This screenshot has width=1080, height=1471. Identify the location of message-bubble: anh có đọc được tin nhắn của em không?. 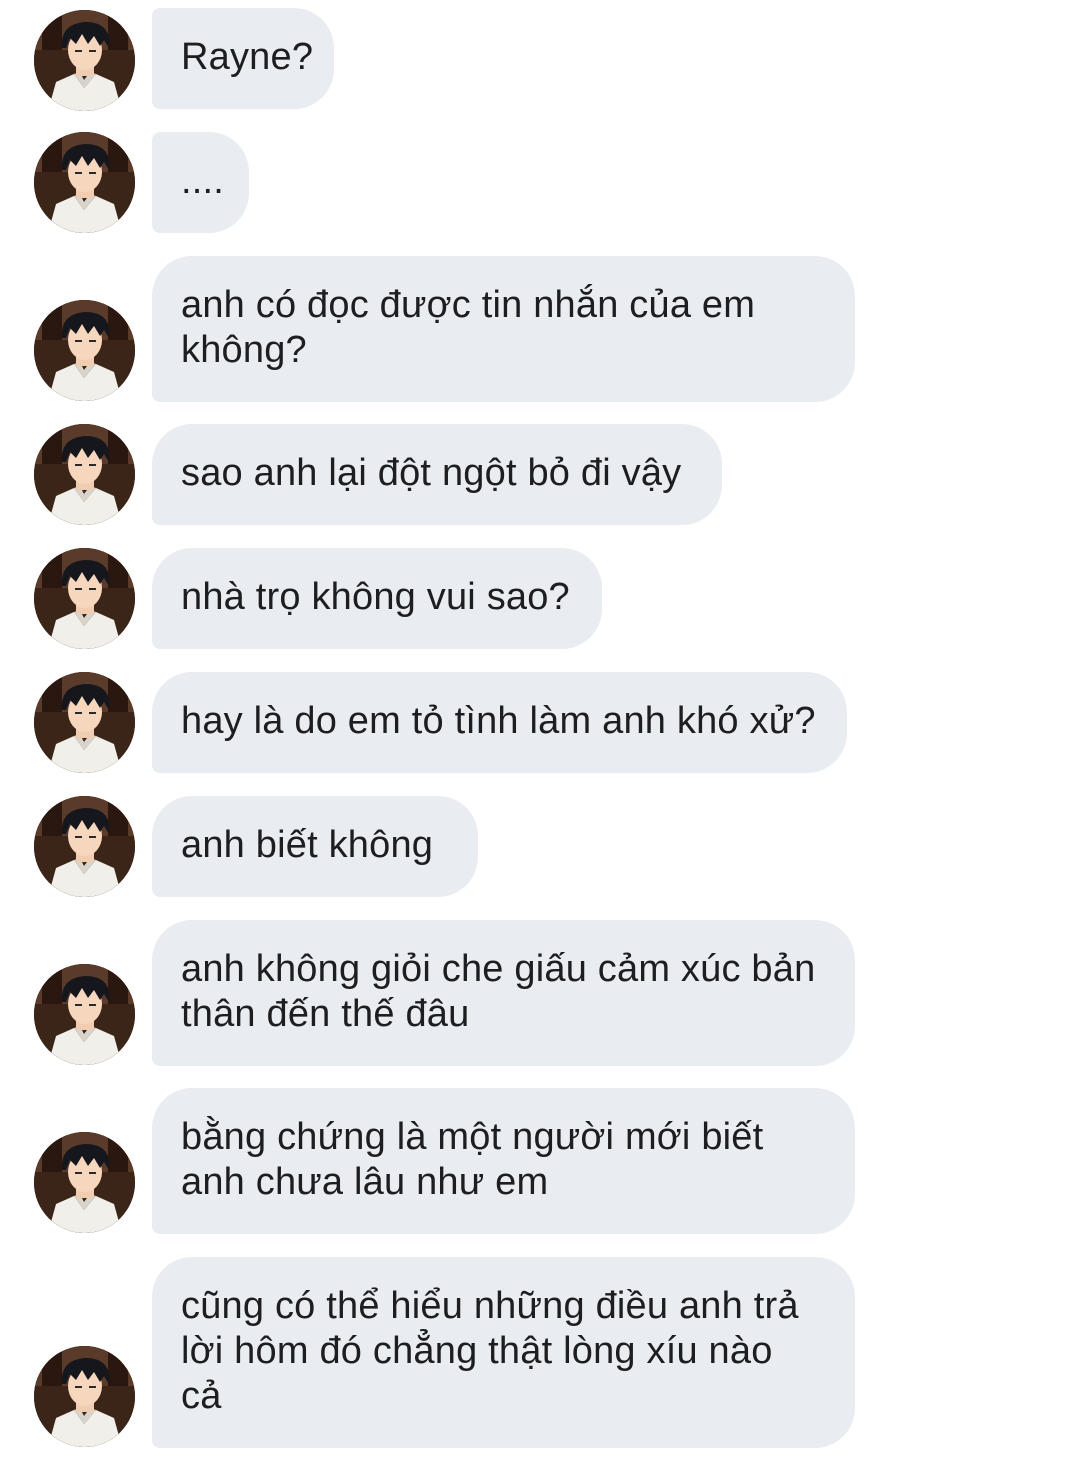
(503, 329).